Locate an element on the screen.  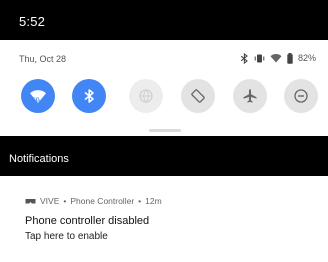
bluetooth-status-icon is located at coordinates (244, 58).